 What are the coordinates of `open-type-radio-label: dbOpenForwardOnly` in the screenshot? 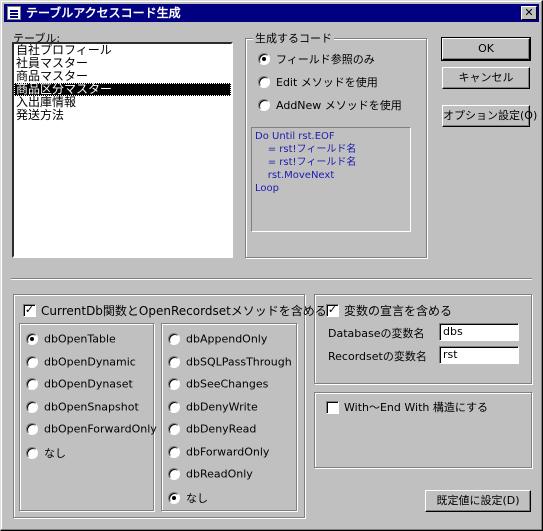 It's located at (100, 429).